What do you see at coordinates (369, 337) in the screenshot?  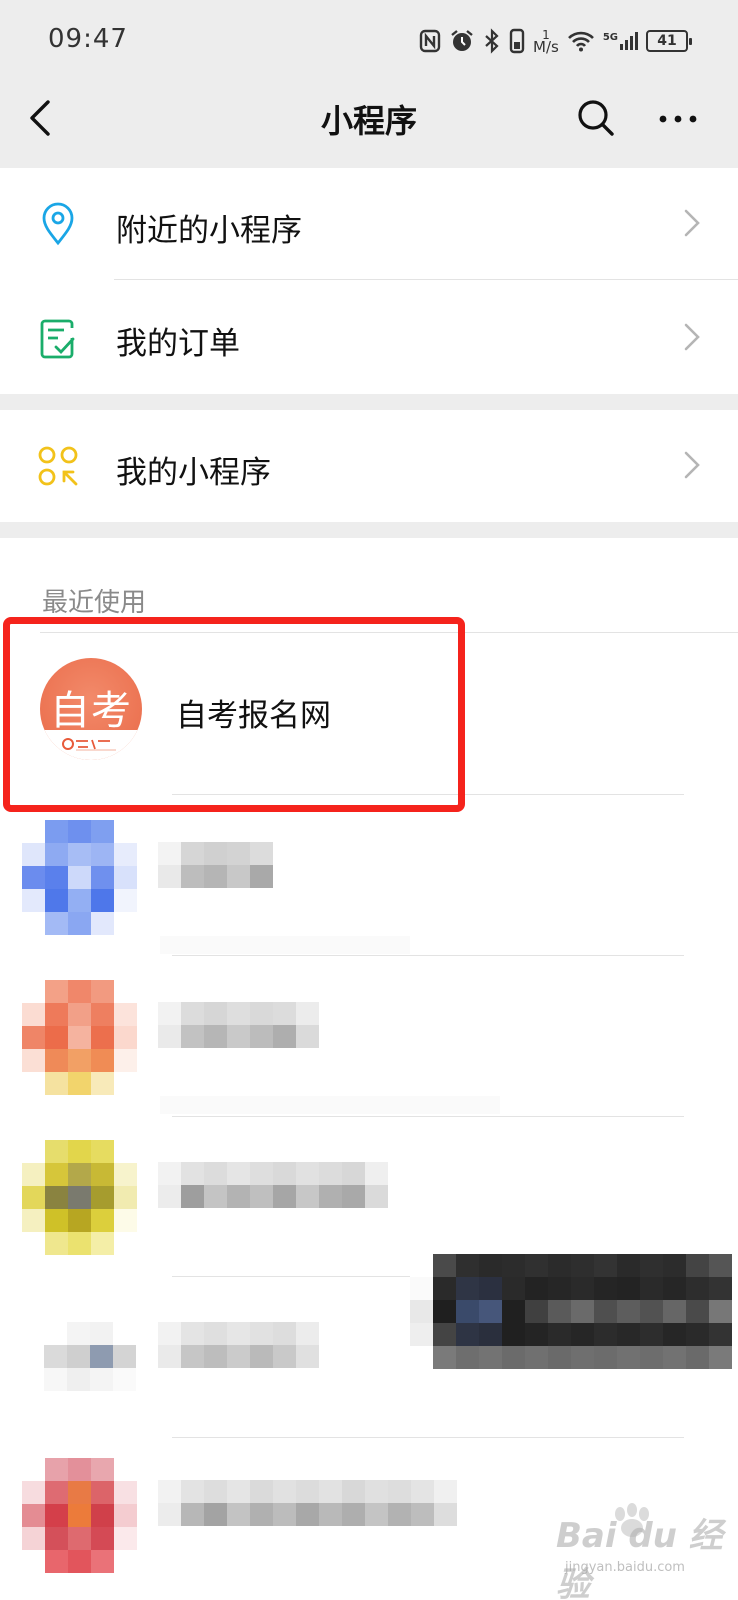 I see `menu-item-orders` at bounding box center [369, 337].